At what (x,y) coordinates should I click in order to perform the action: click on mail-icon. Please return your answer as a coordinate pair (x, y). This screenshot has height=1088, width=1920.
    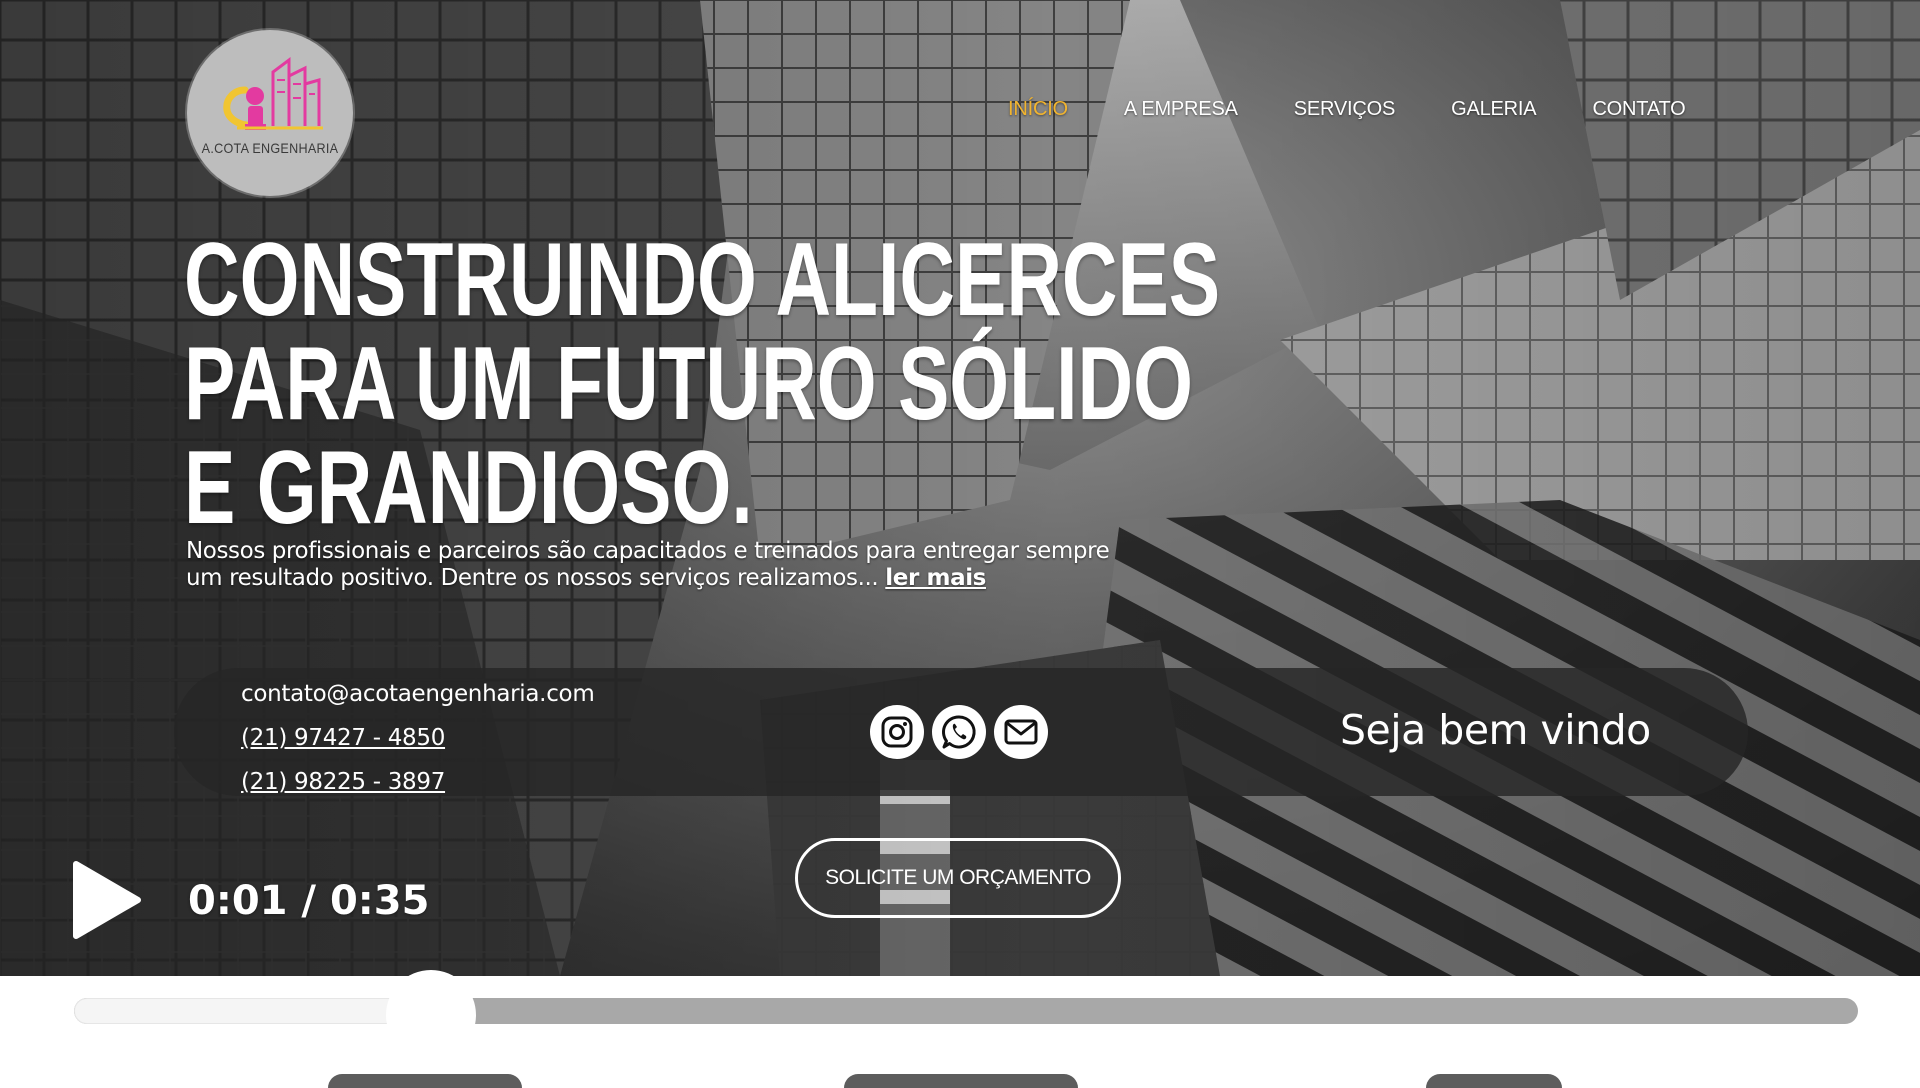
    Looking at the image, I should click on (1021, 732).